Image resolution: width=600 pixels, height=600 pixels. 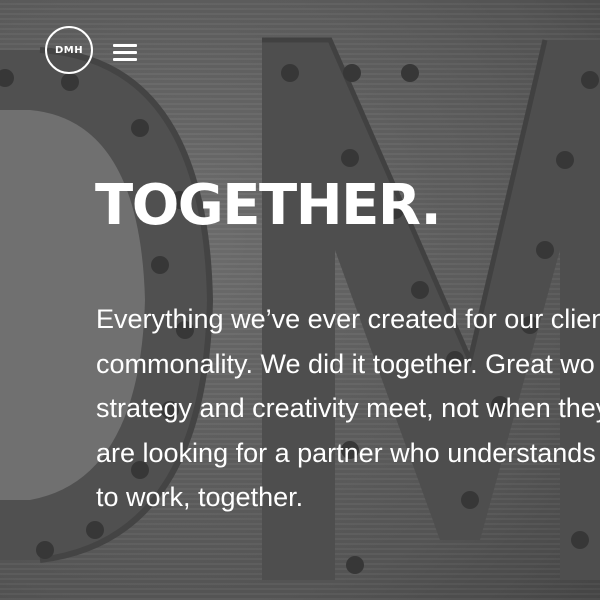 What do you see at coordinates (200, 497) in the screenshot?
I see `paragraph-line: to work, together.` at bounding box center [200, 497].